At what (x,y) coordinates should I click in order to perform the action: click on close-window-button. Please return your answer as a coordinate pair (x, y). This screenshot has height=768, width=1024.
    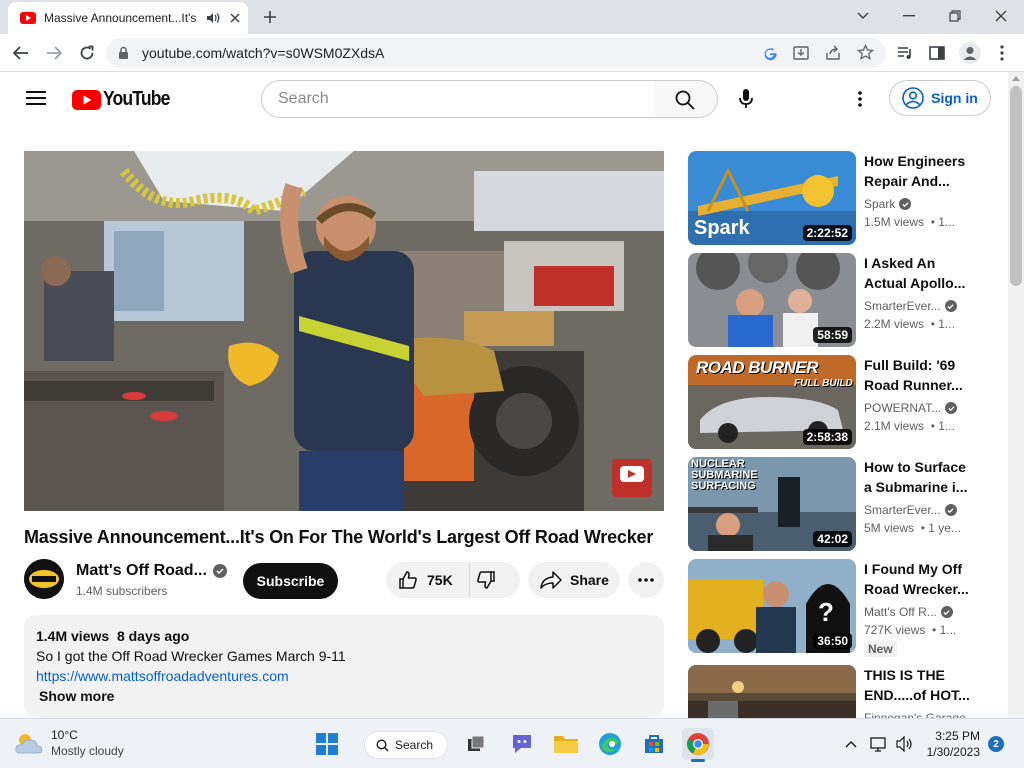
    Looking at the image, I should click on (1001, 16).